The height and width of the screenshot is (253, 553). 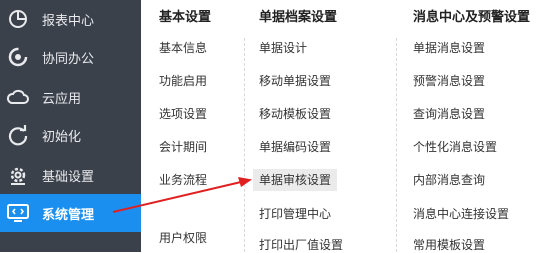 I want to click on sidebar-item-basic-settings: 基础设置, so click(x=70, y=175).